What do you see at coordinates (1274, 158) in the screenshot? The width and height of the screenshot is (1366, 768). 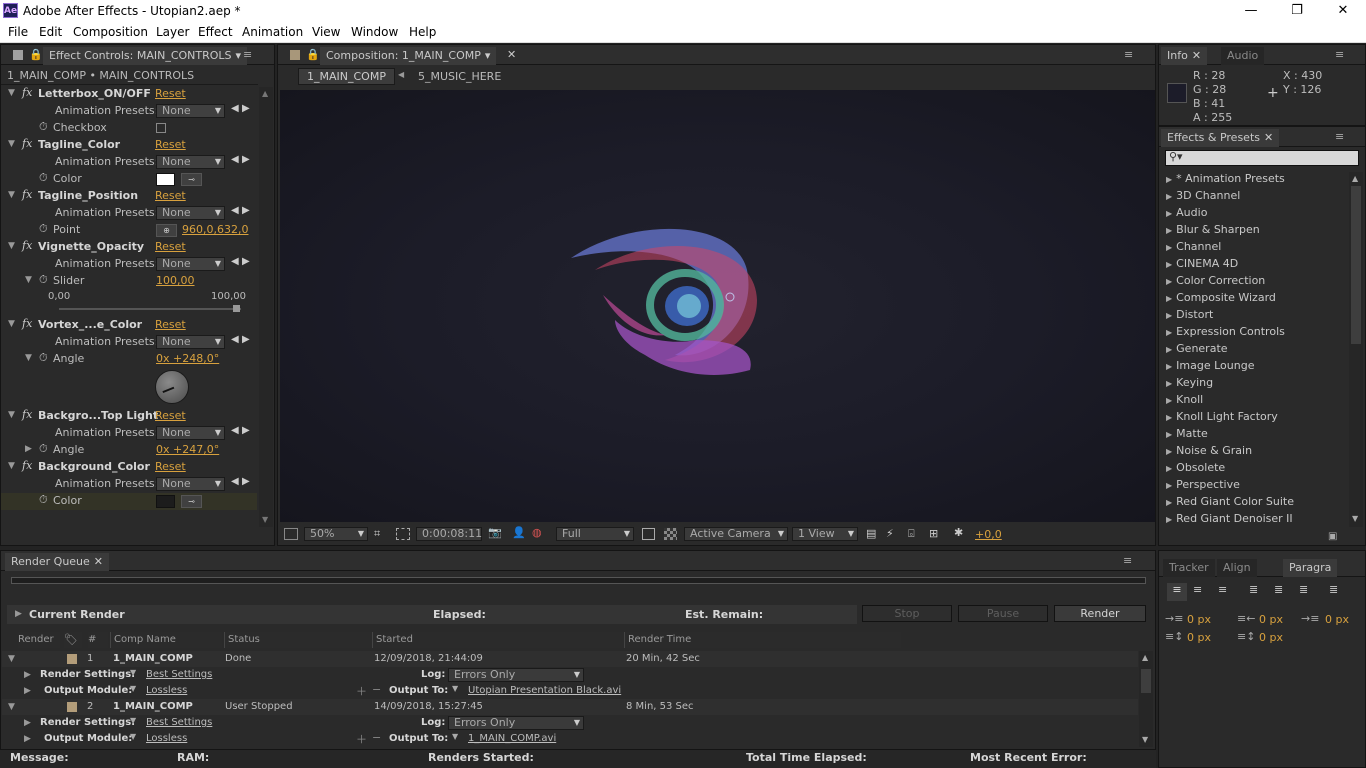 I see `effects-search-input` at bounding box center [1274, 158].